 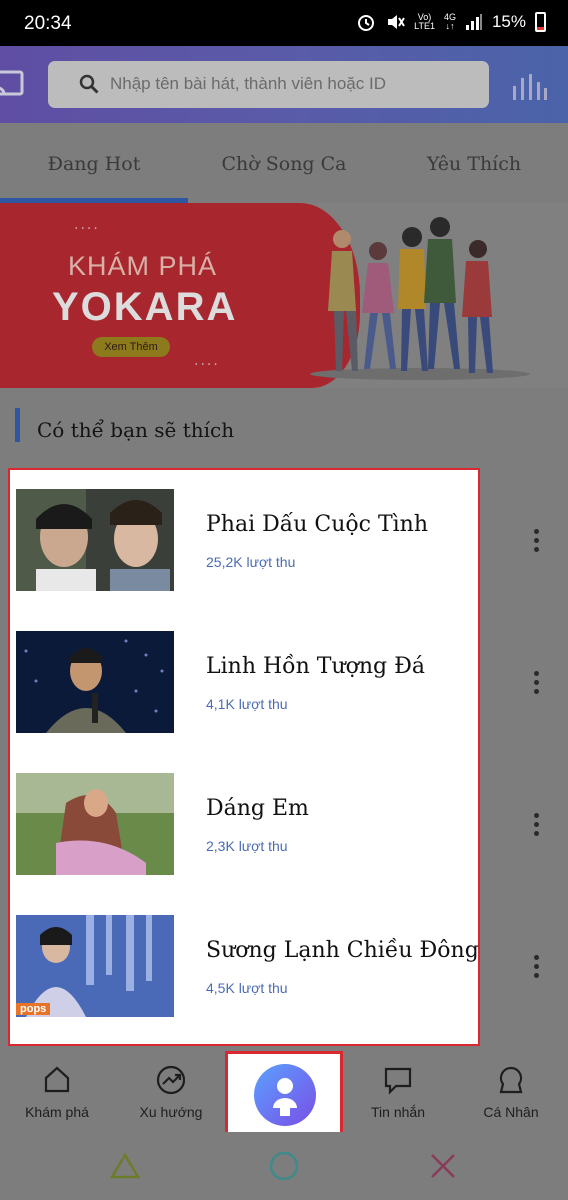 I want to click on banner-line2: YOKARA, so click(x=145, y=307).